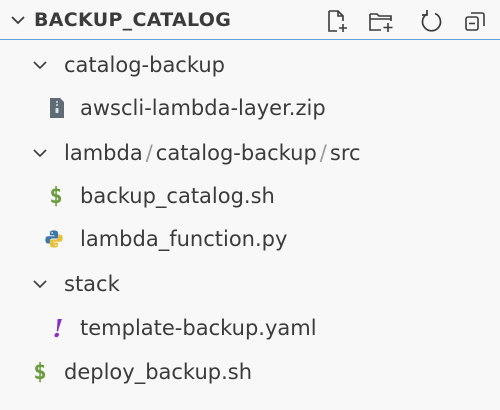 Image resolution: width=500 pixels, height=410 pixels. Describe the element at coordinates (250, 20) in the screenshot. I see `explorer-header: BACKUP_CATALOG` at that location.